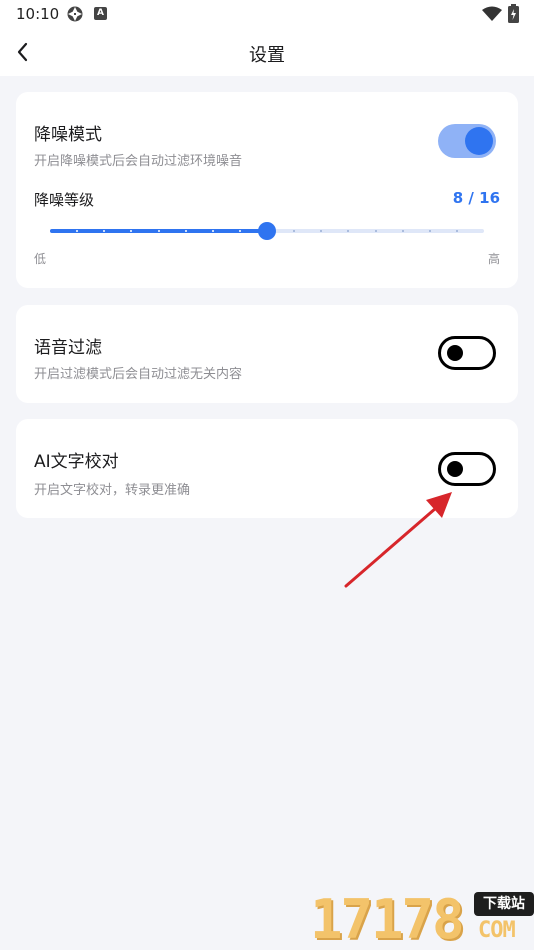 The height and width of the screenshot is (950, 534). Describe the element at coordinates (68, 135) in the screenshot. I see `noise-reduction-title: 降噪模式` at that location.